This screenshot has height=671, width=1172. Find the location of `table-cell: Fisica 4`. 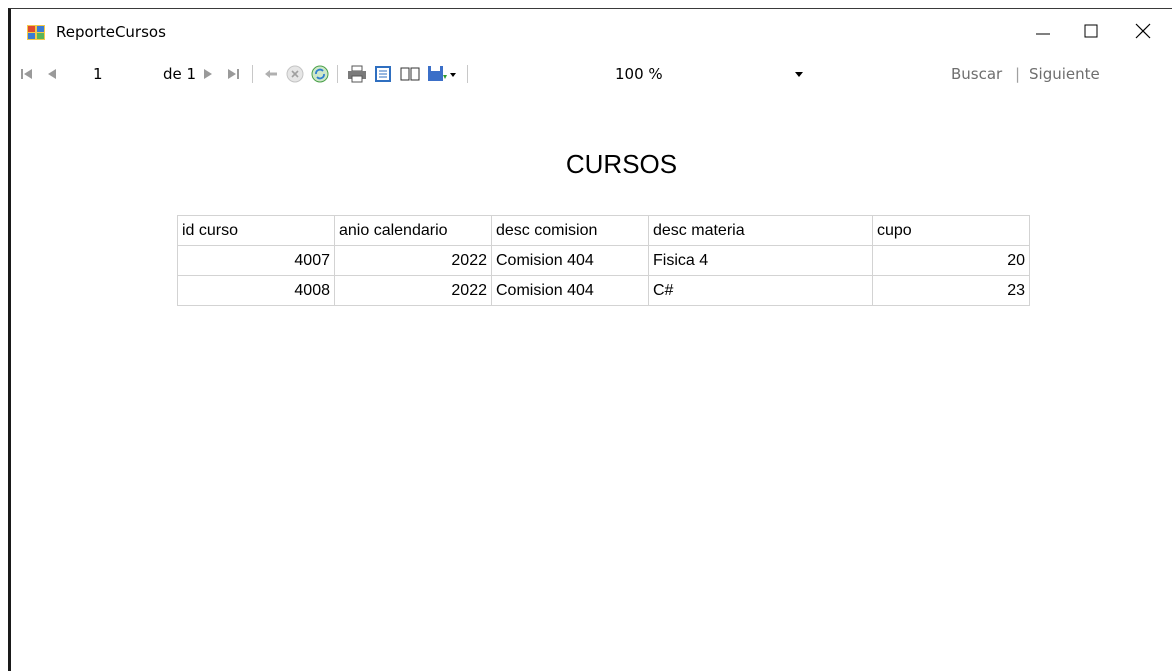

table-cell: Fisica 4 is located at coordinates (760, 260).